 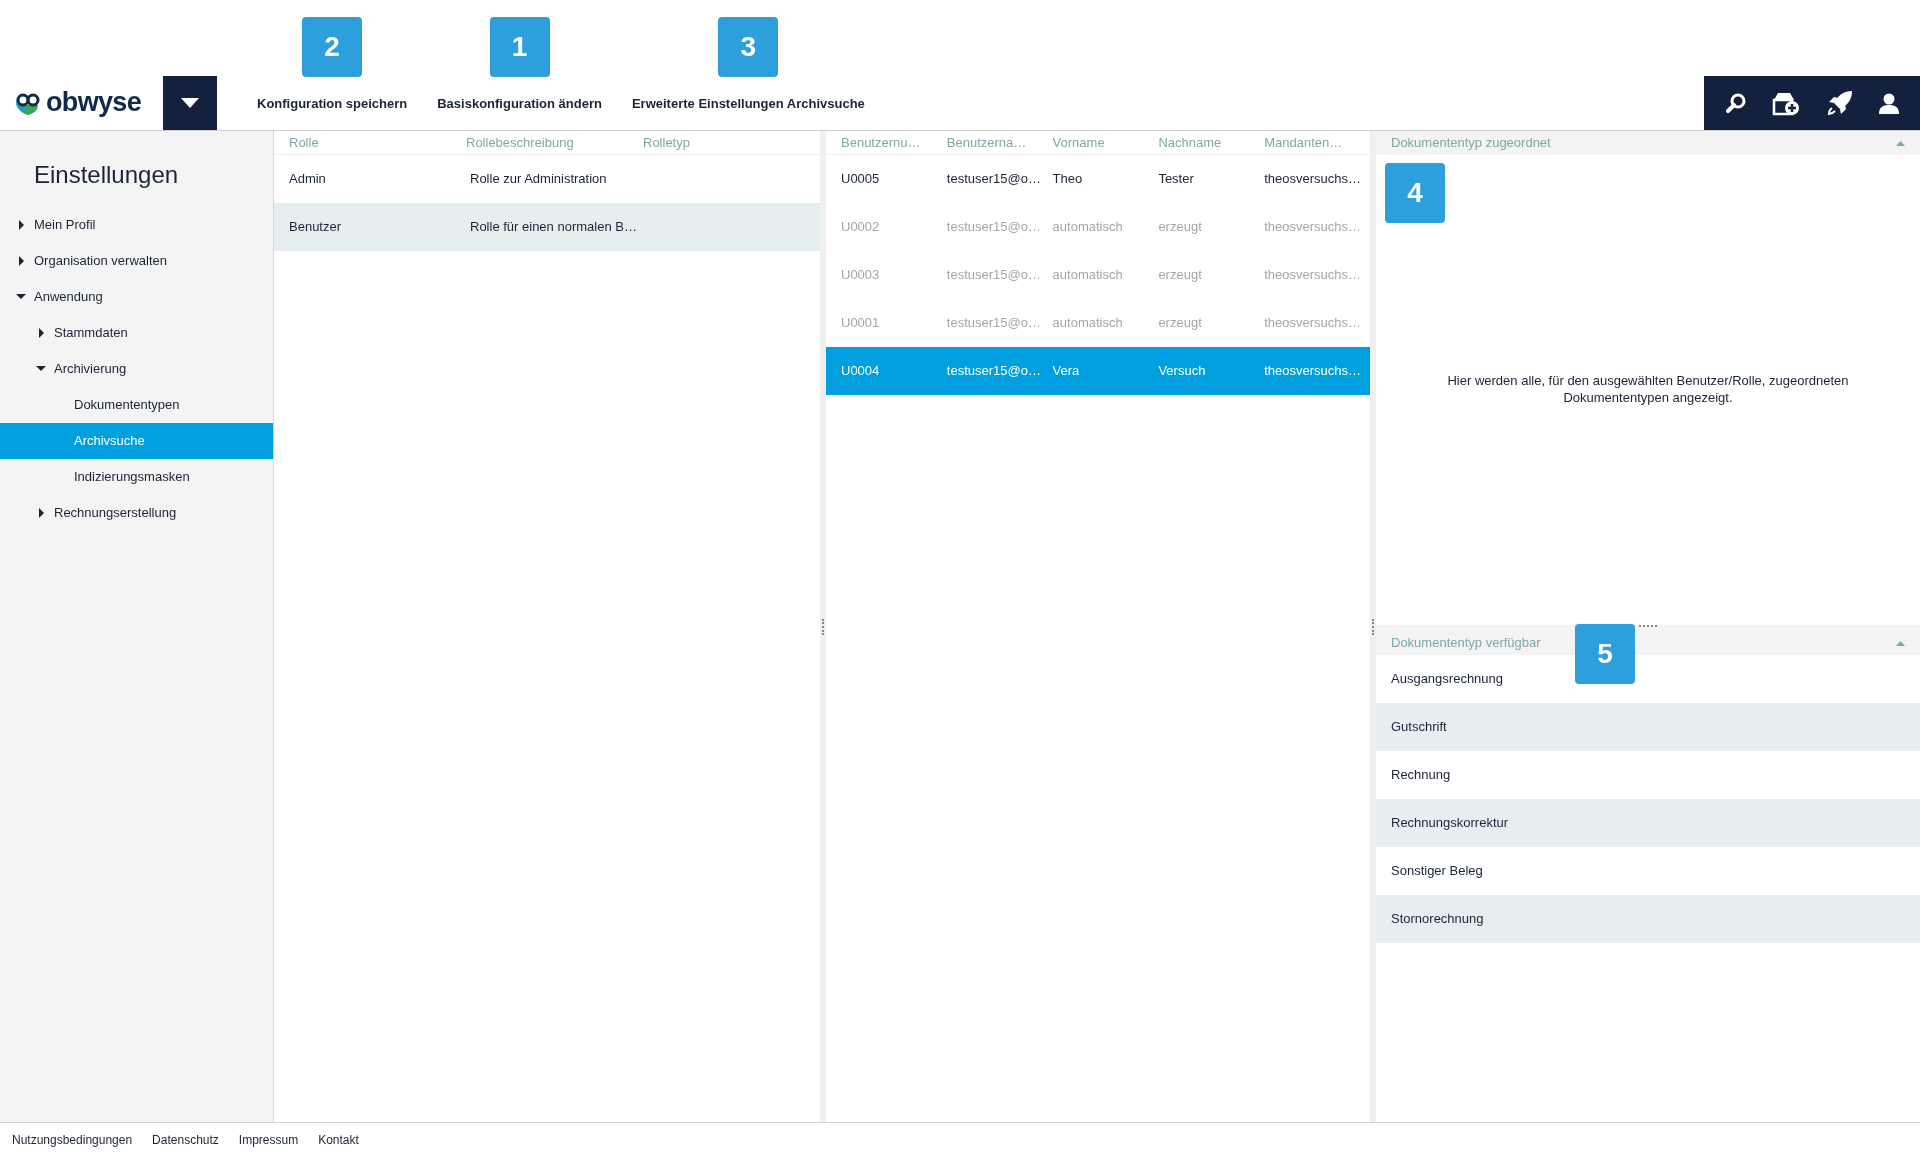 I want to click on search-icon, so click(x=1735, y=103).